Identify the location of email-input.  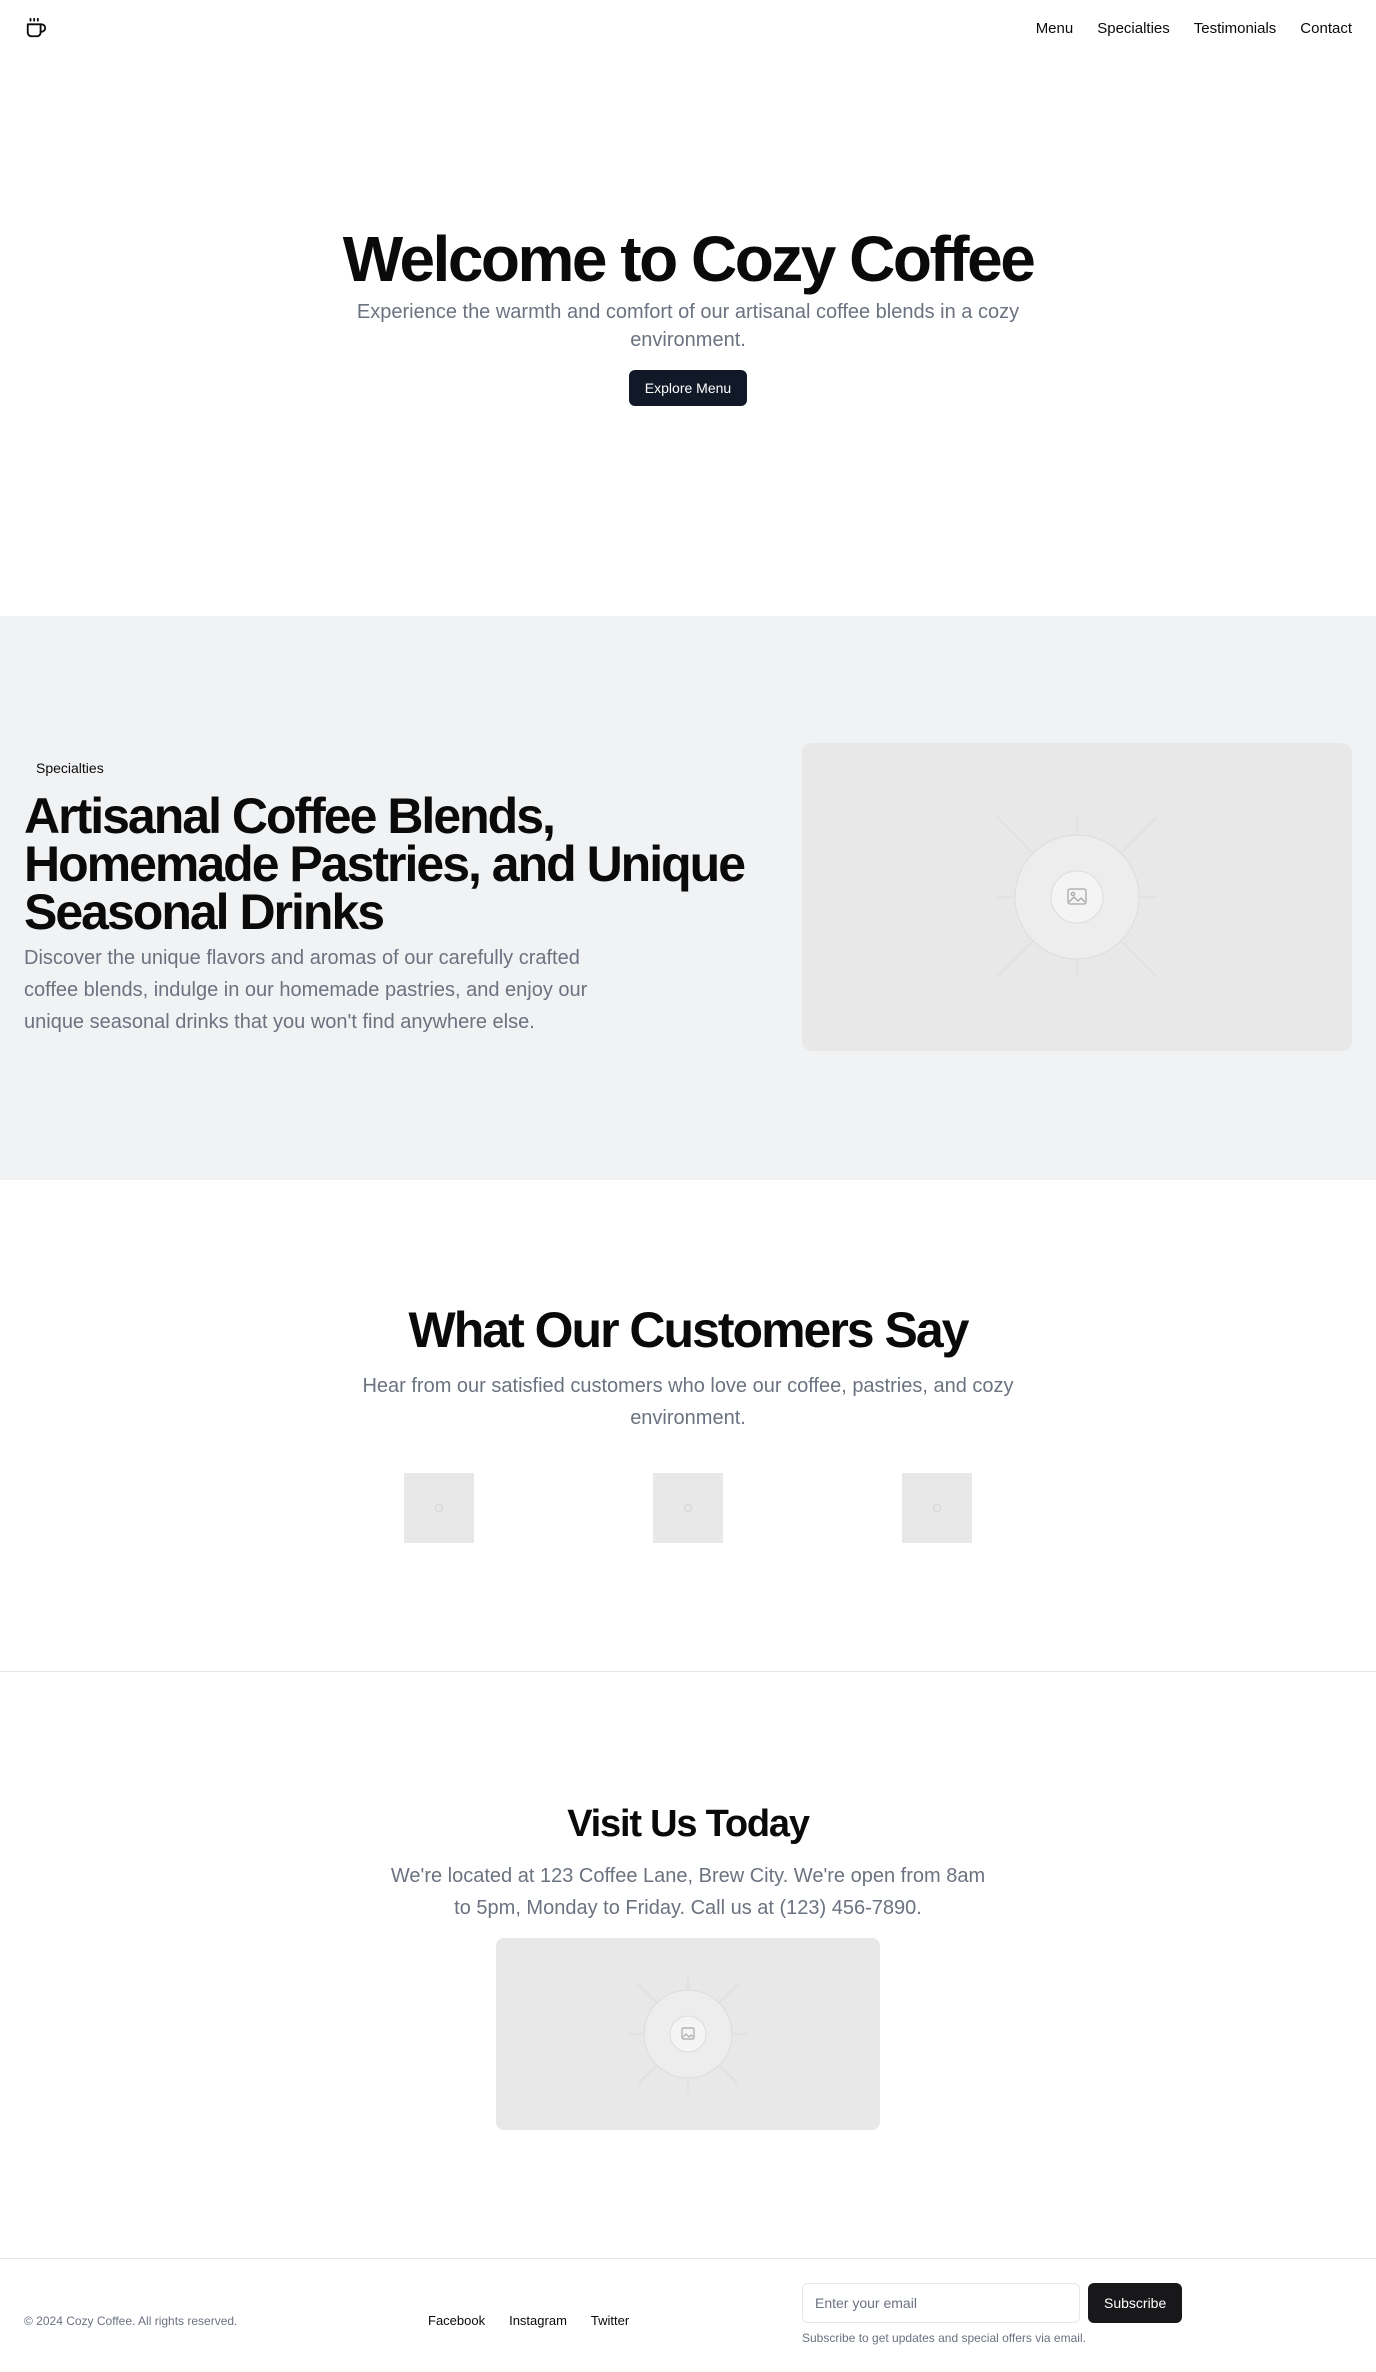
(941, 2303).